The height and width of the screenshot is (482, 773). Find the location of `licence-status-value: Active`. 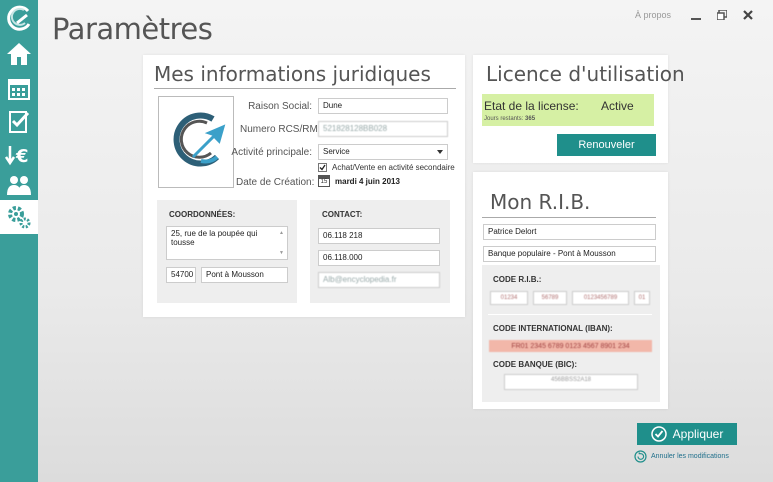

licence-status-value: Active is located at coordinates (617, 106).